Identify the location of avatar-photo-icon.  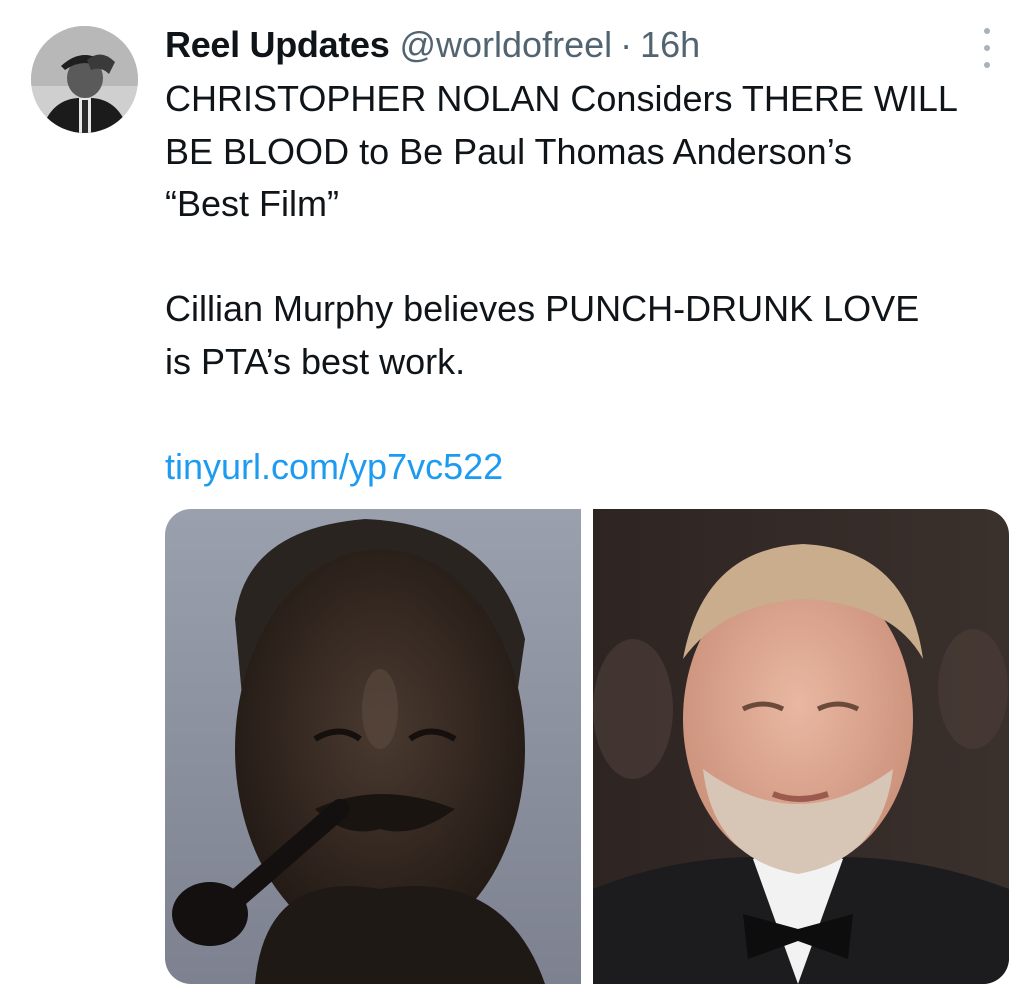
(84, 79).